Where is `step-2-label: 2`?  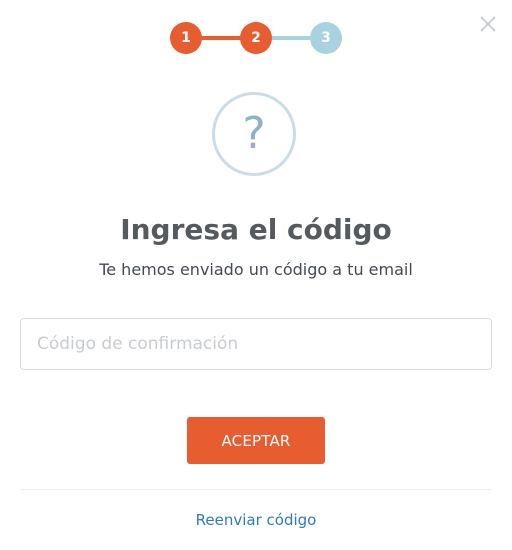
step-2-label: 2 is located at coordinates (256, 38).